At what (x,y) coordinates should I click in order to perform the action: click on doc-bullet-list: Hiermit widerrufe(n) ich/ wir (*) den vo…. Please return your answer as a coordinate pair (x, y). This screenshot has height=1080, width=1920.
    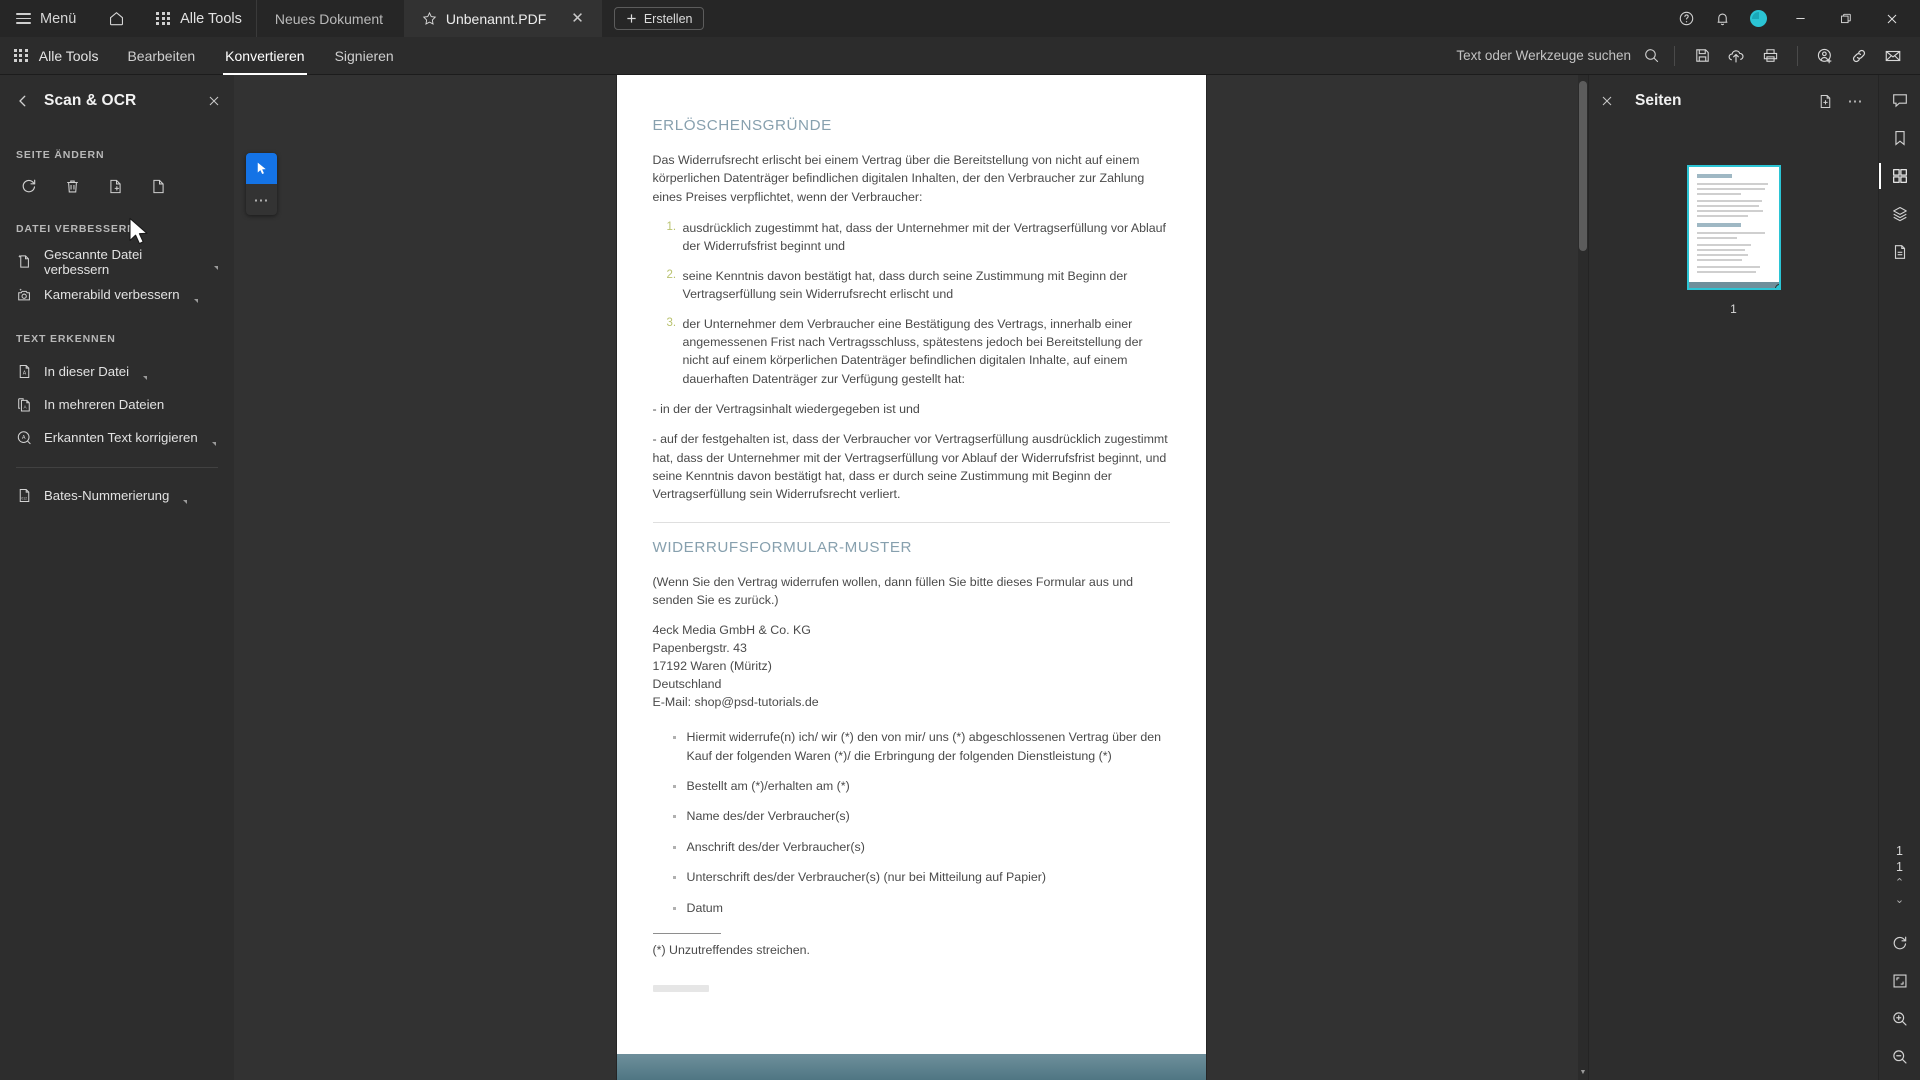
    Looking at the image, I should click on (911, 822).